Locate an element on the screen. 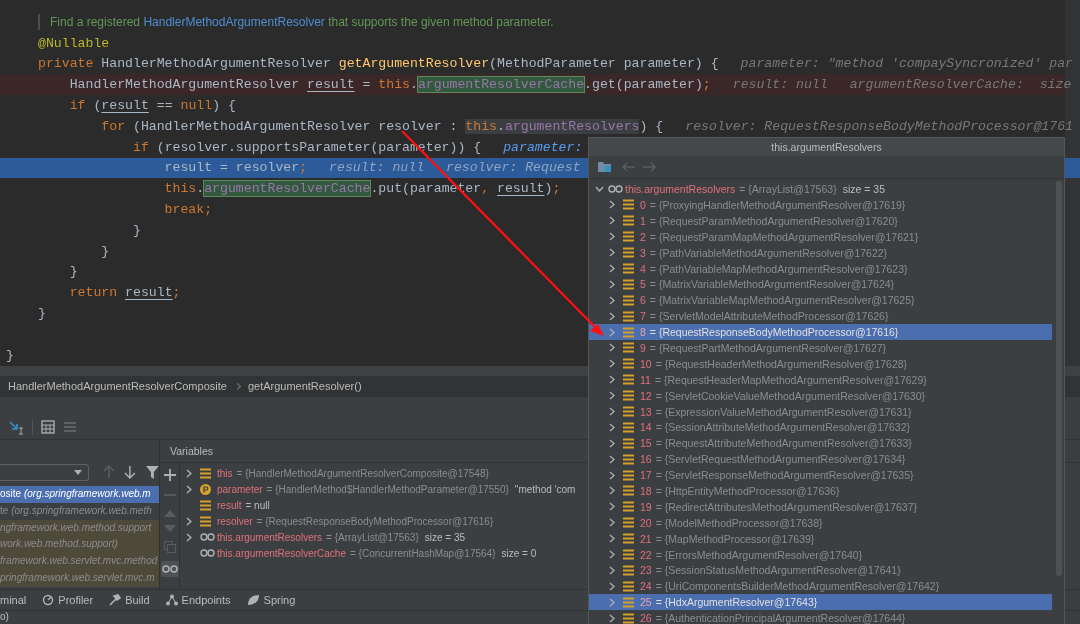  tree-row: 24 = {UriComponentsBuilderMethodArgumentResolver@17642} is located at coordinates (820, 586).